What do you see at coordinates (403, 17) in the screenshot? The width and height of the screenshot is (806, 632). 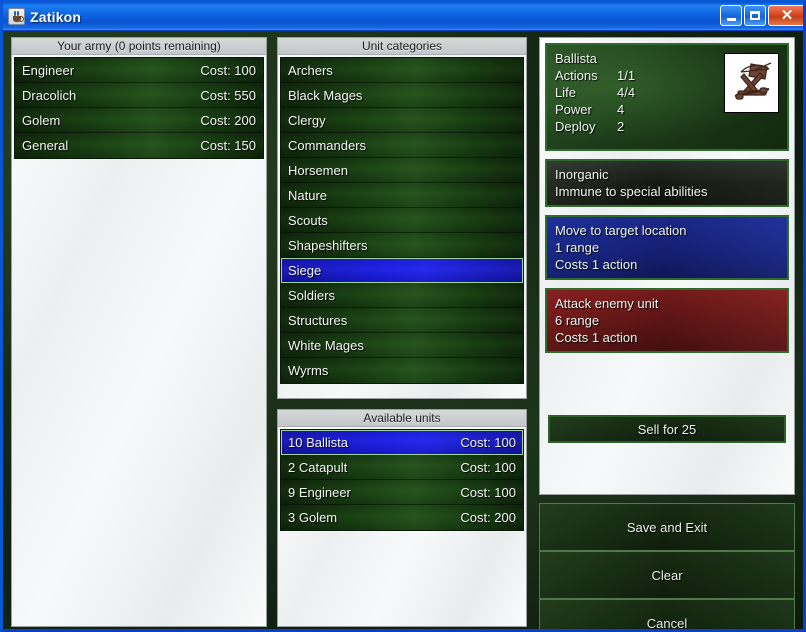 I see `title-bar: Zatikon ✕` at bounding box center [403, 17].